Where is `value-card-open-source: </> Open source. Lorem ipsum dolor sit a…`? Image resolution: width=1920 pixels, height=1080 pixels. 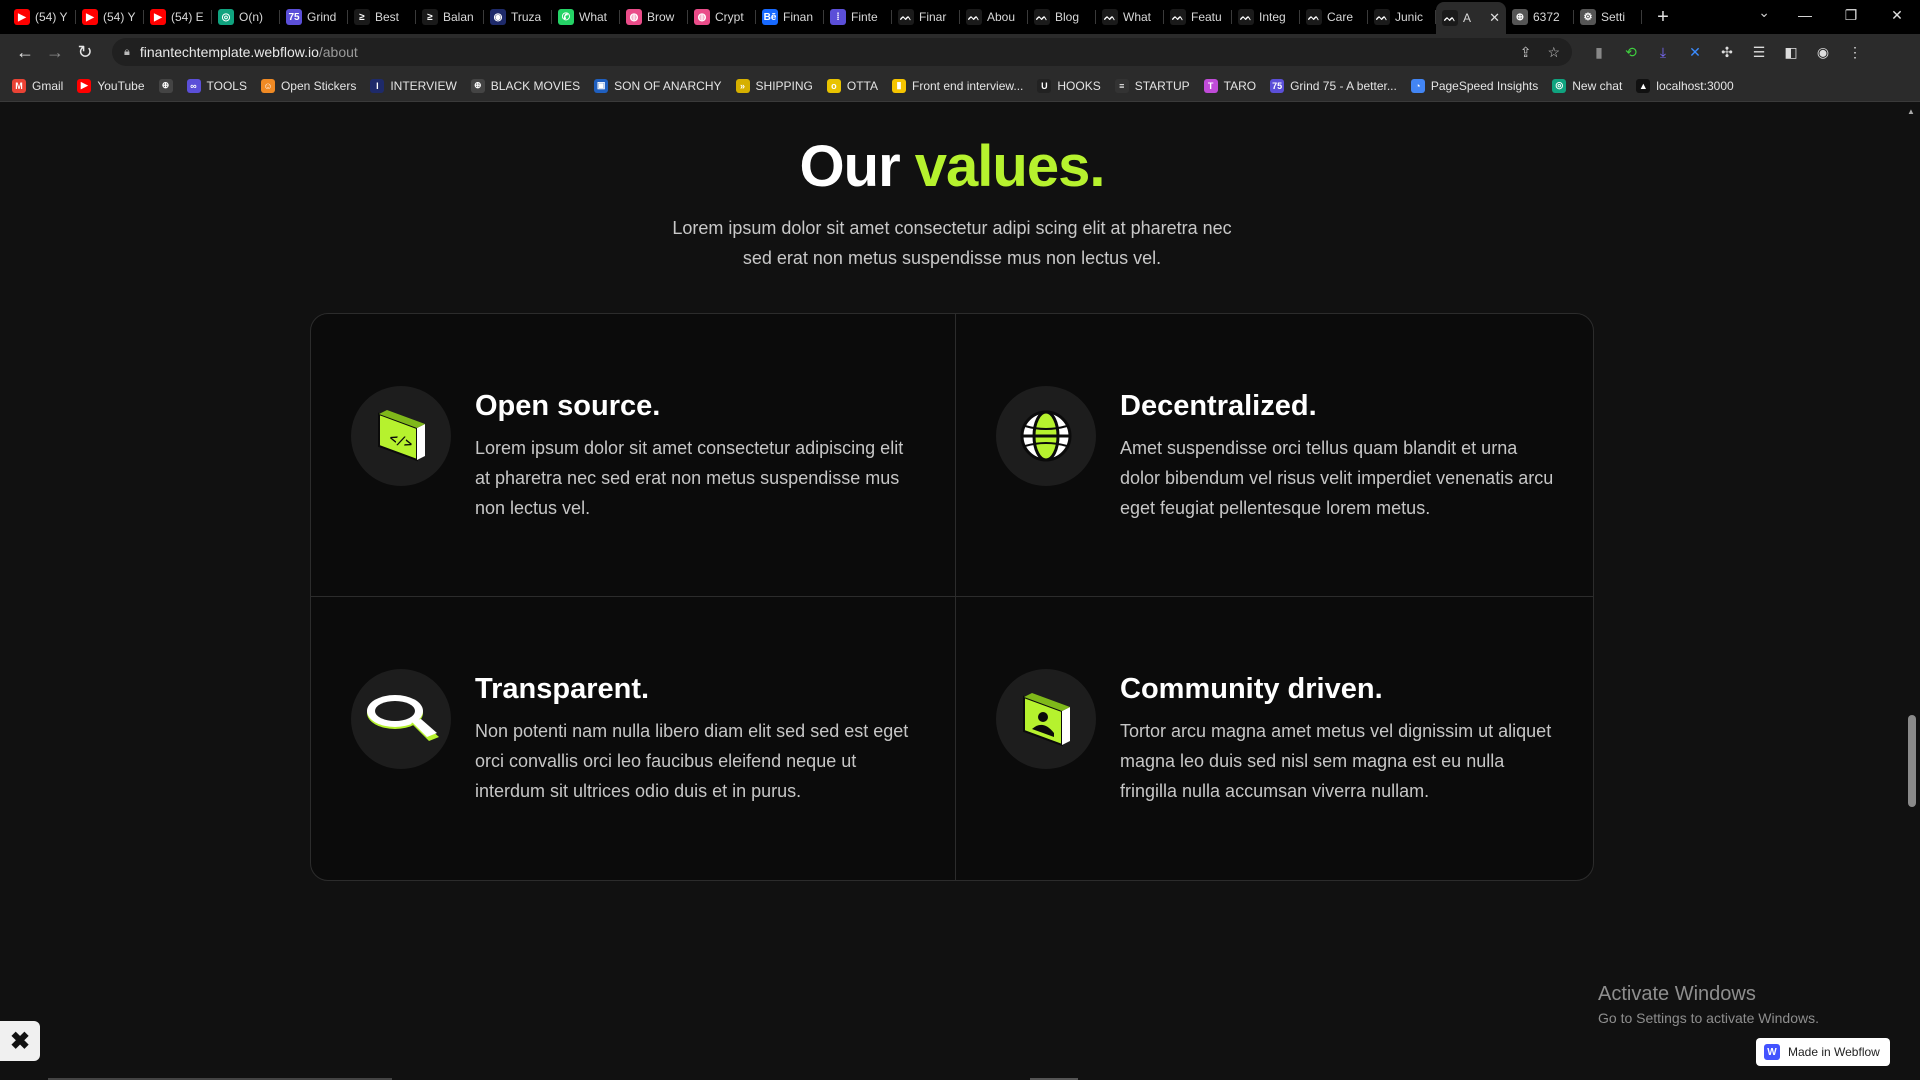
value-card-open-source: </> Open source. Lorem ipsum dolor sit a… is located at coordinates (633, 455).